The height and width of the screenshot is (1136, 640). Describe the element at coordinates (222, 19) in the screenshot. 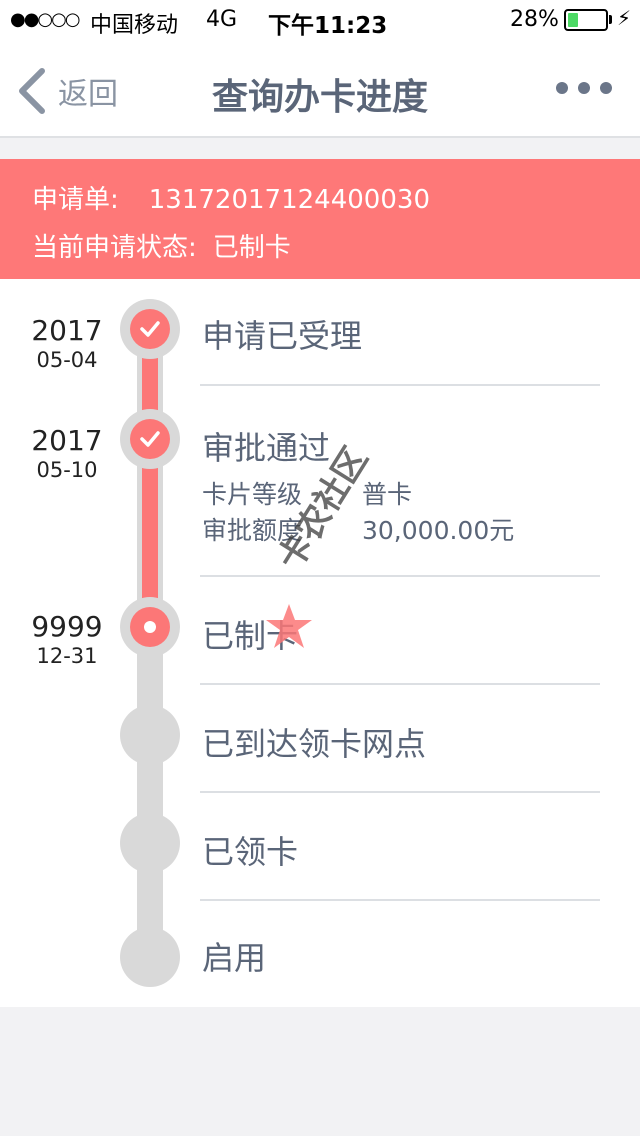

I see `network-type: 4G` at that location.